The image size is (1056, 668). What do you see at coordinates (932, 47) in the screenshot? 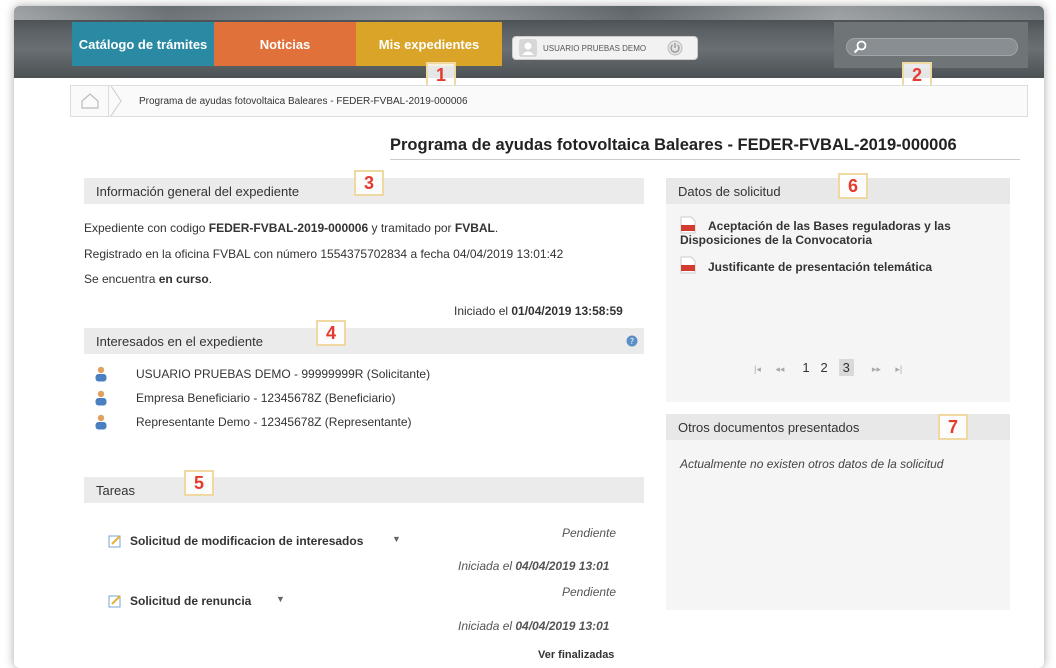
I see `search-input` at bounding box center [932, 47].